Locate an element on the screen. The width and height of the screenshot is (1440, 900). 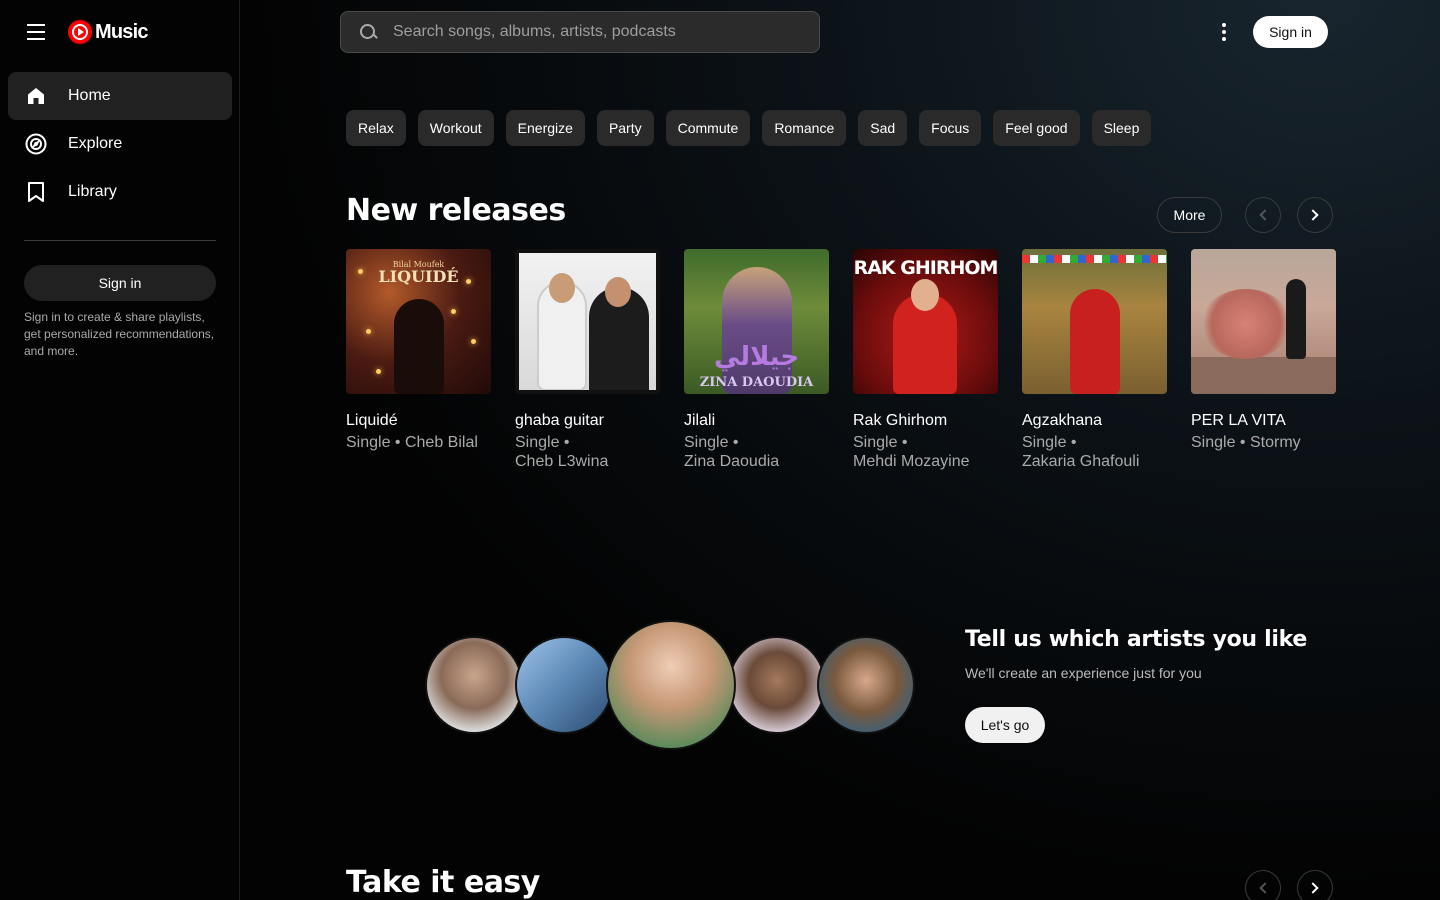
chip-feel-good: Feel good is located at coordinates (1036, 128).